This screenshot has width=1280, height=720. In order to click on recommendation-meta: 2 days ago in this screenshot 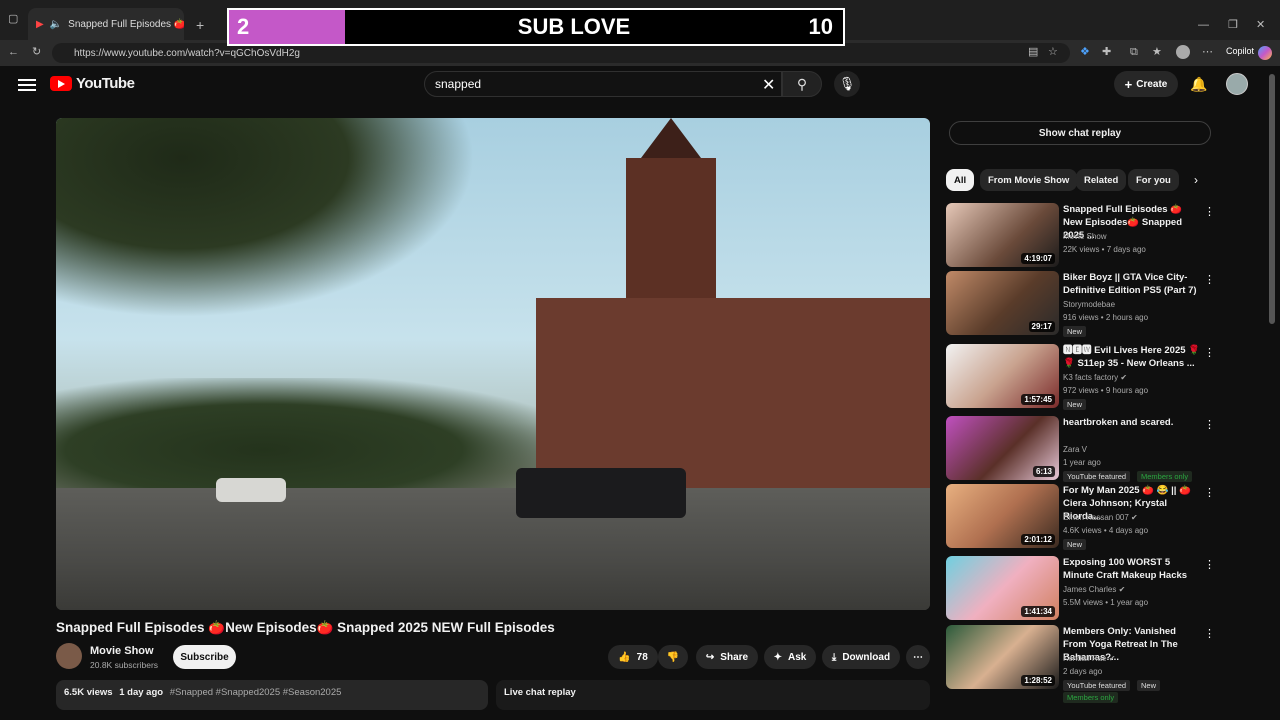, I will do `click(1083, 671)`.